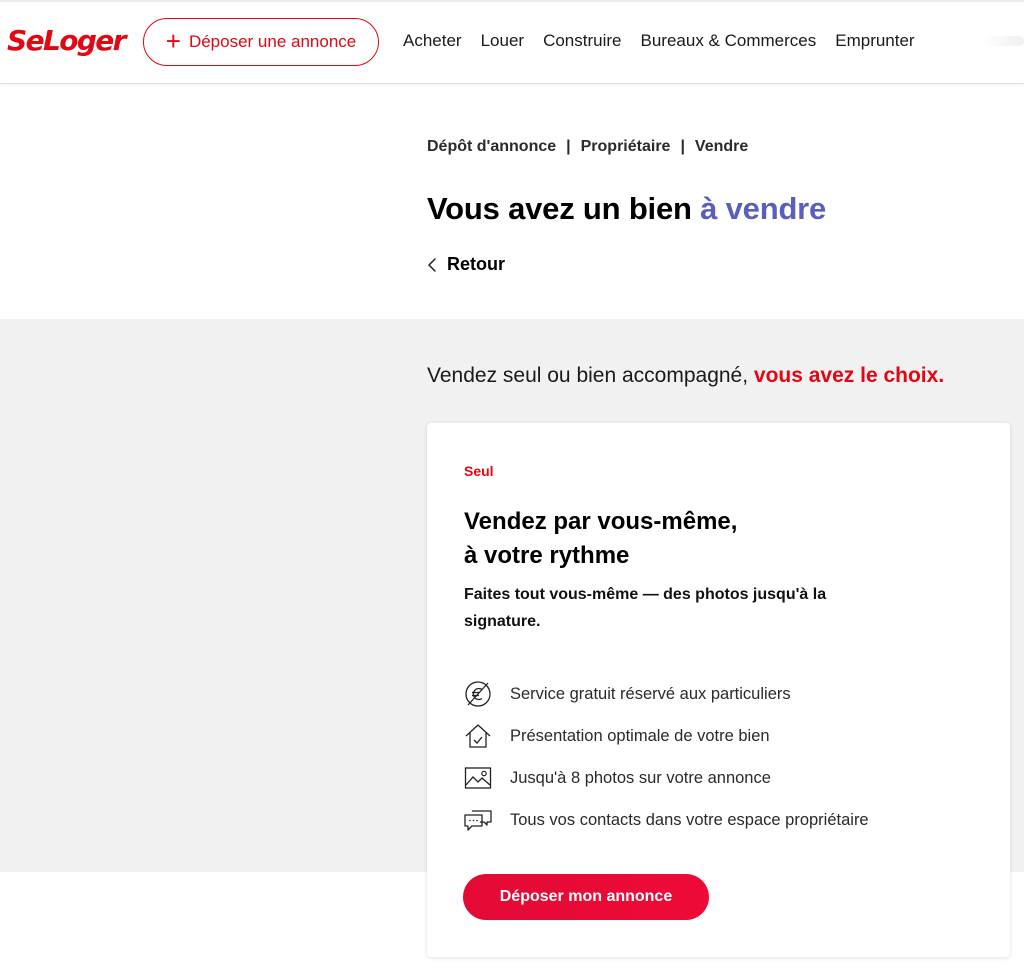 Image resolution: width=1024 pixels, height=979 pixels. What do you see at coordinates (66, 40) in the screenshot?
I see `seloger-logo: SeLoger` at bounding box center [66, 40].